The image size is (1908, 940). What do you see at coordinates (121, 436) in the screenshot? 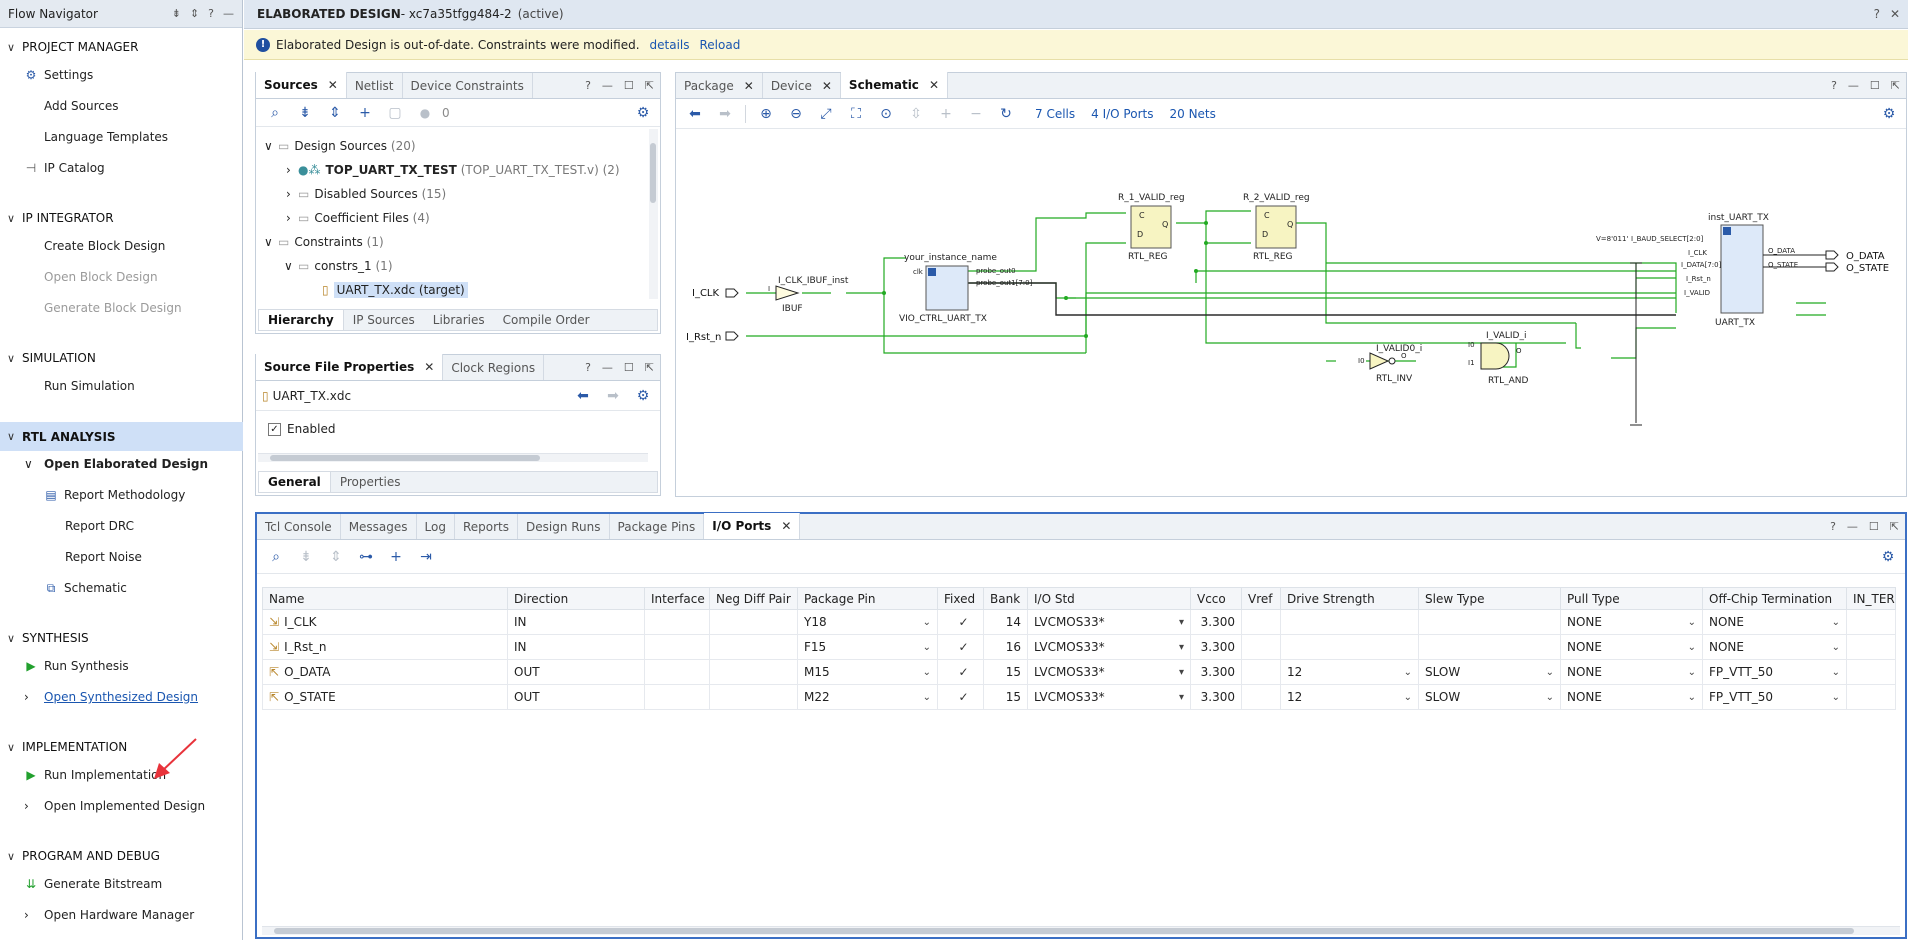
I see `section-rtl-analysis: ∨ RTL ANALYSIS` at bounding box center [121, 436].